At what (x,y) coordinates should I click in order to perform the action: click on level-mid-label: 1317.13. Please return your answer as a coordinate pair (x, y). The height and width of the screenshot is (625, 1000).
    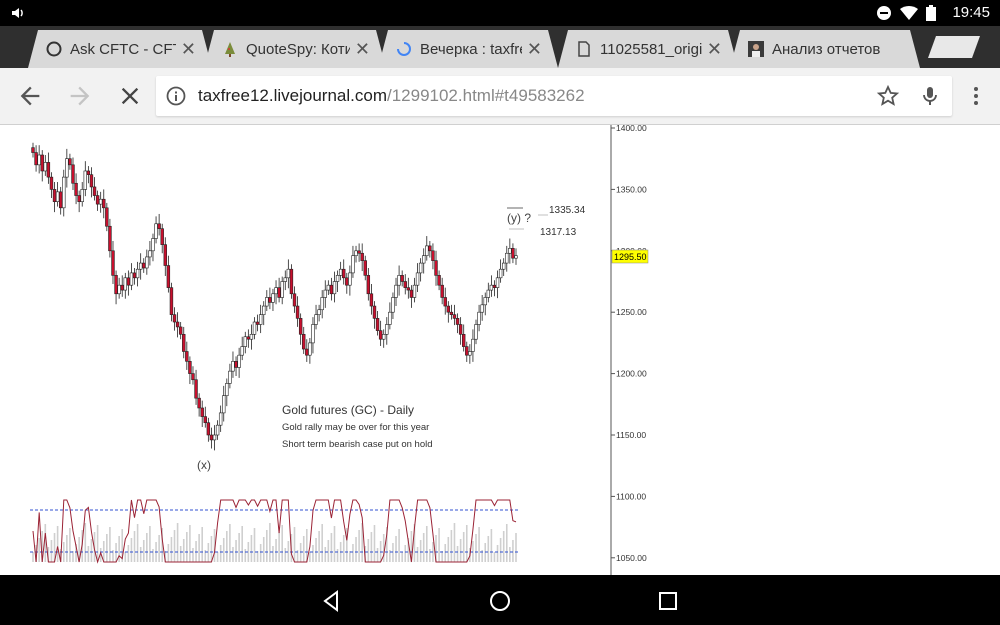
    Looking at the image, I should click on (558, 232).